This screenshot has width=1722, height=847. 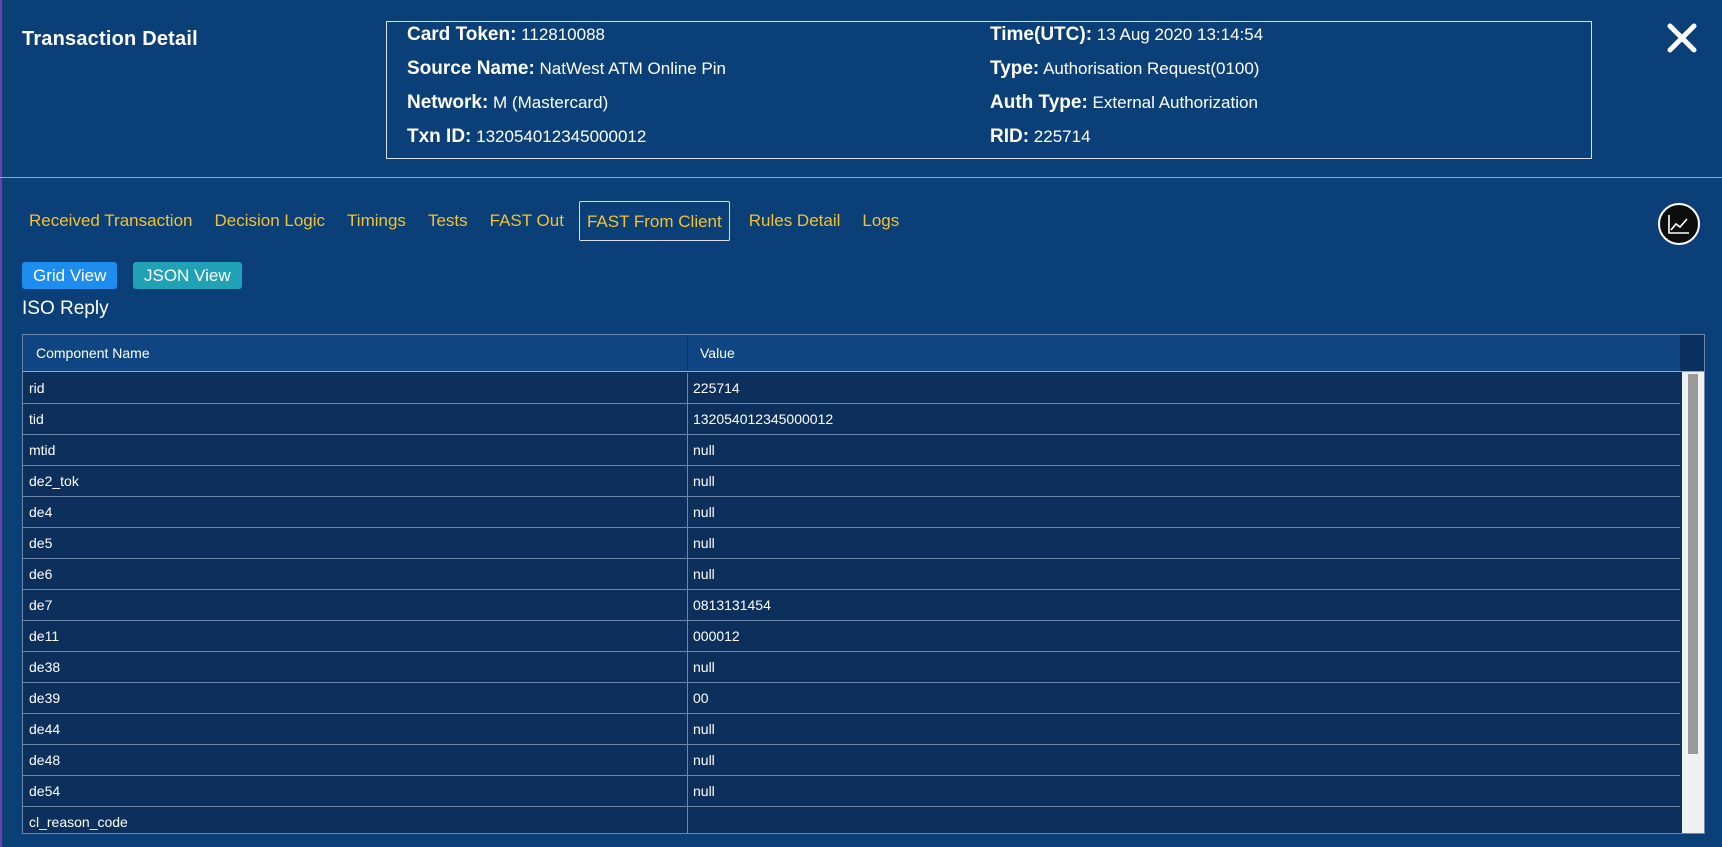 What do you see at coordinates (851, 636) in the screenshot?
I see `table-row: de11 000012` at bounding box center [851, 636].